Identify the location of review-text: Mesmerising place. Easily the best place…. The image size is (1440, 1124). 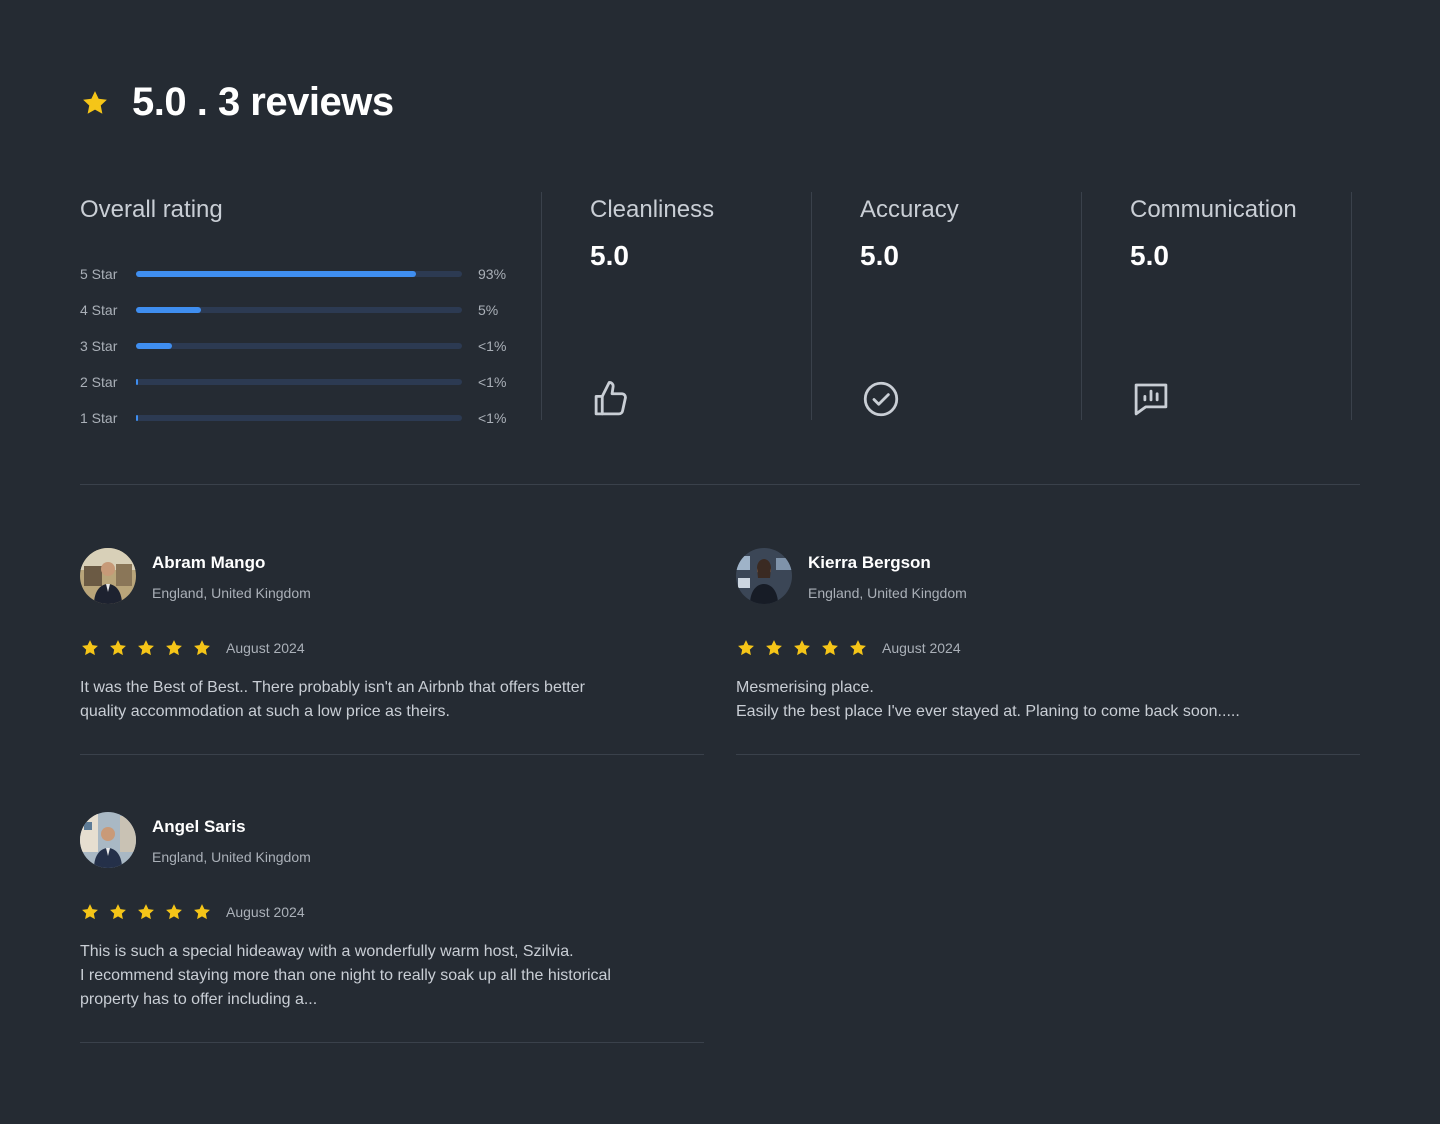
(1006, 715).